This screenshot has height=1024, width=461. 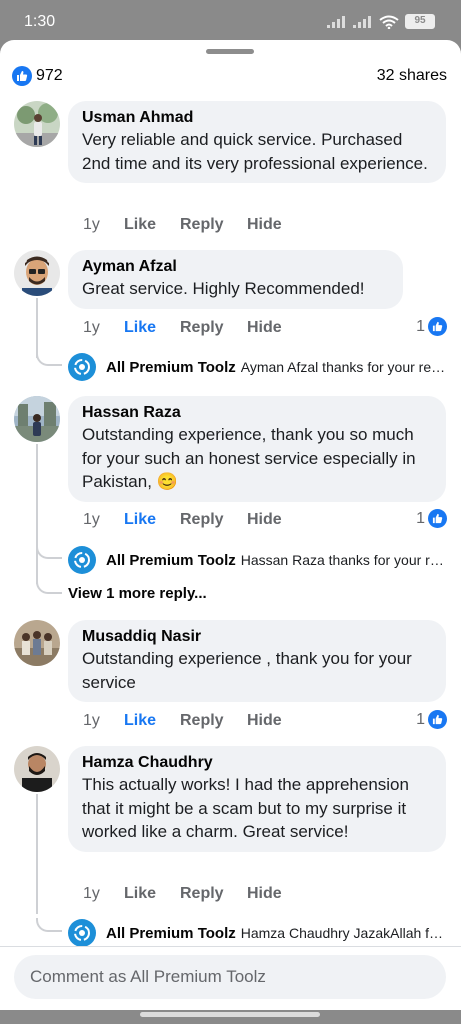 What do you see at coordinates (420, 21) in the screenshot?
I see `battery-icon: 95` at bounding box center [420, 21].